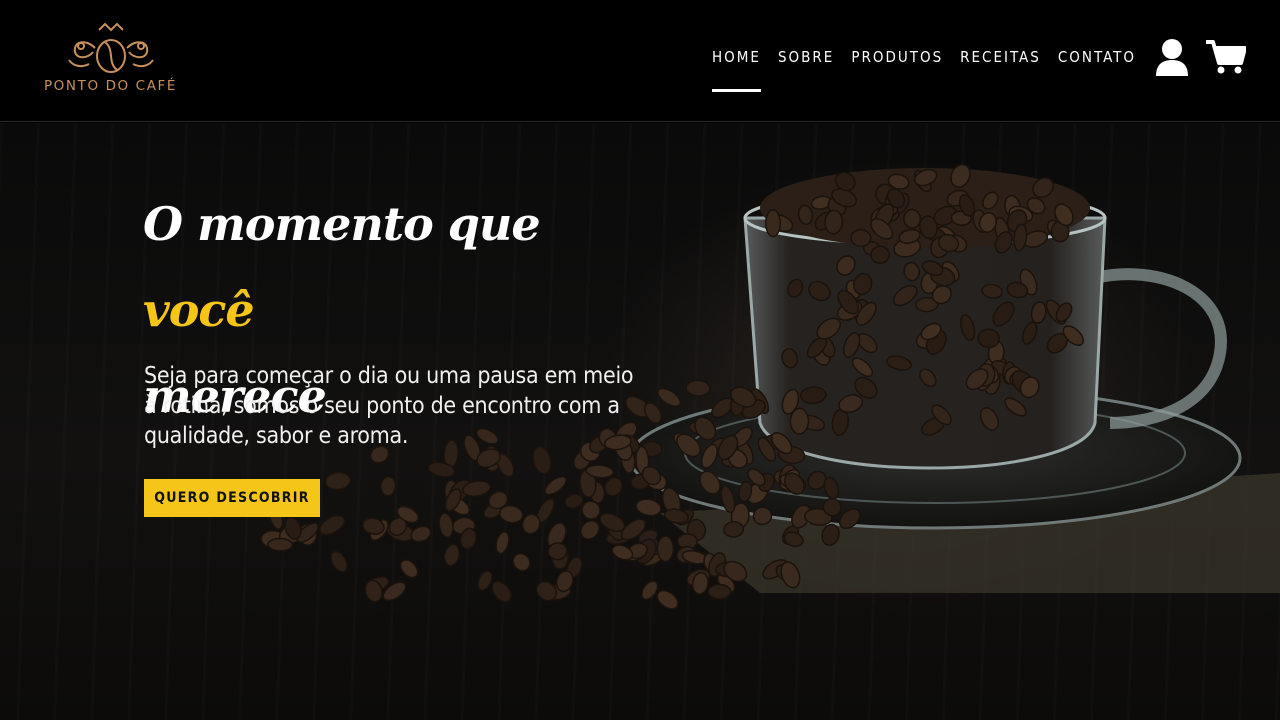 The width and height of the screenshot is (1280, 720). What do you see at coordinates (199, 310) in the screenshot?
I see `headline-highlight: você` at bounding box center [199, 310].